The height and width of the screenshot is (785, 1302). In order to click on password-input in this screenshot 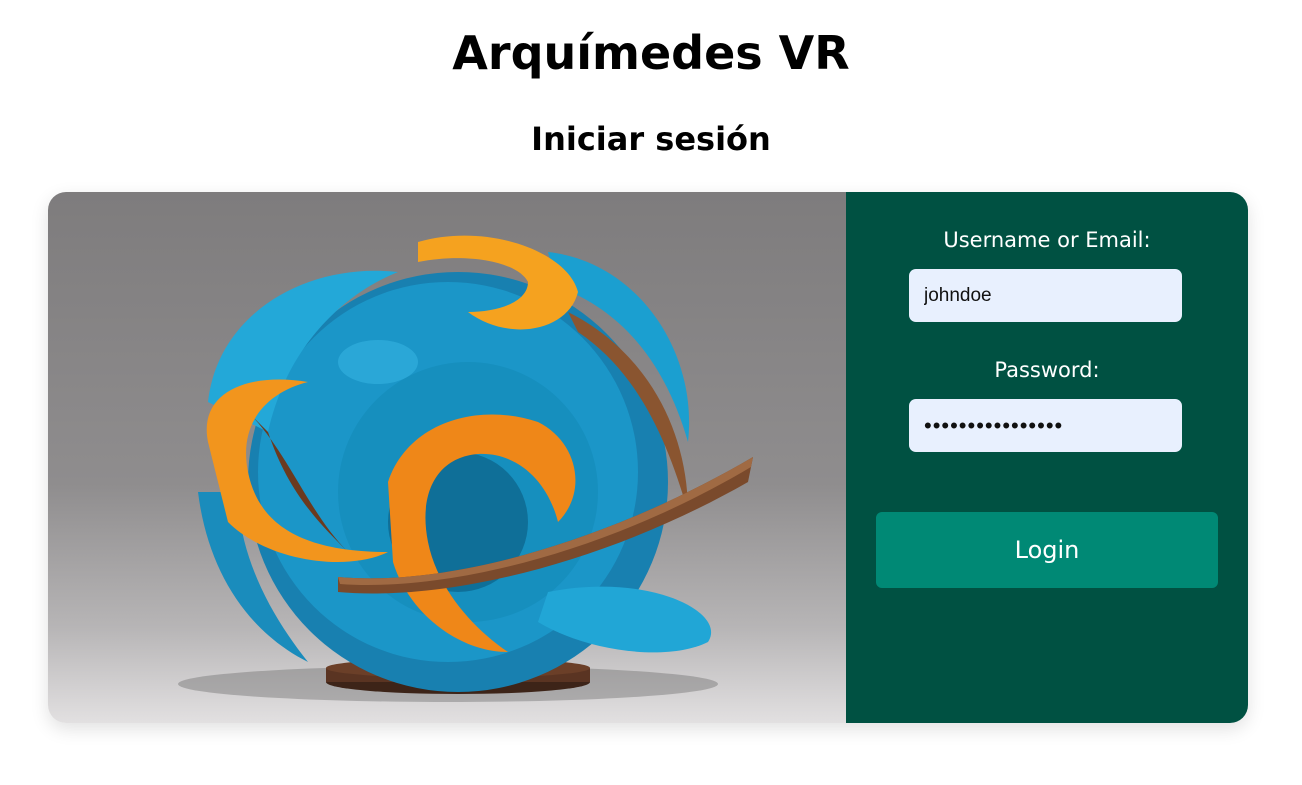, I will do `click(1045, 425)`.